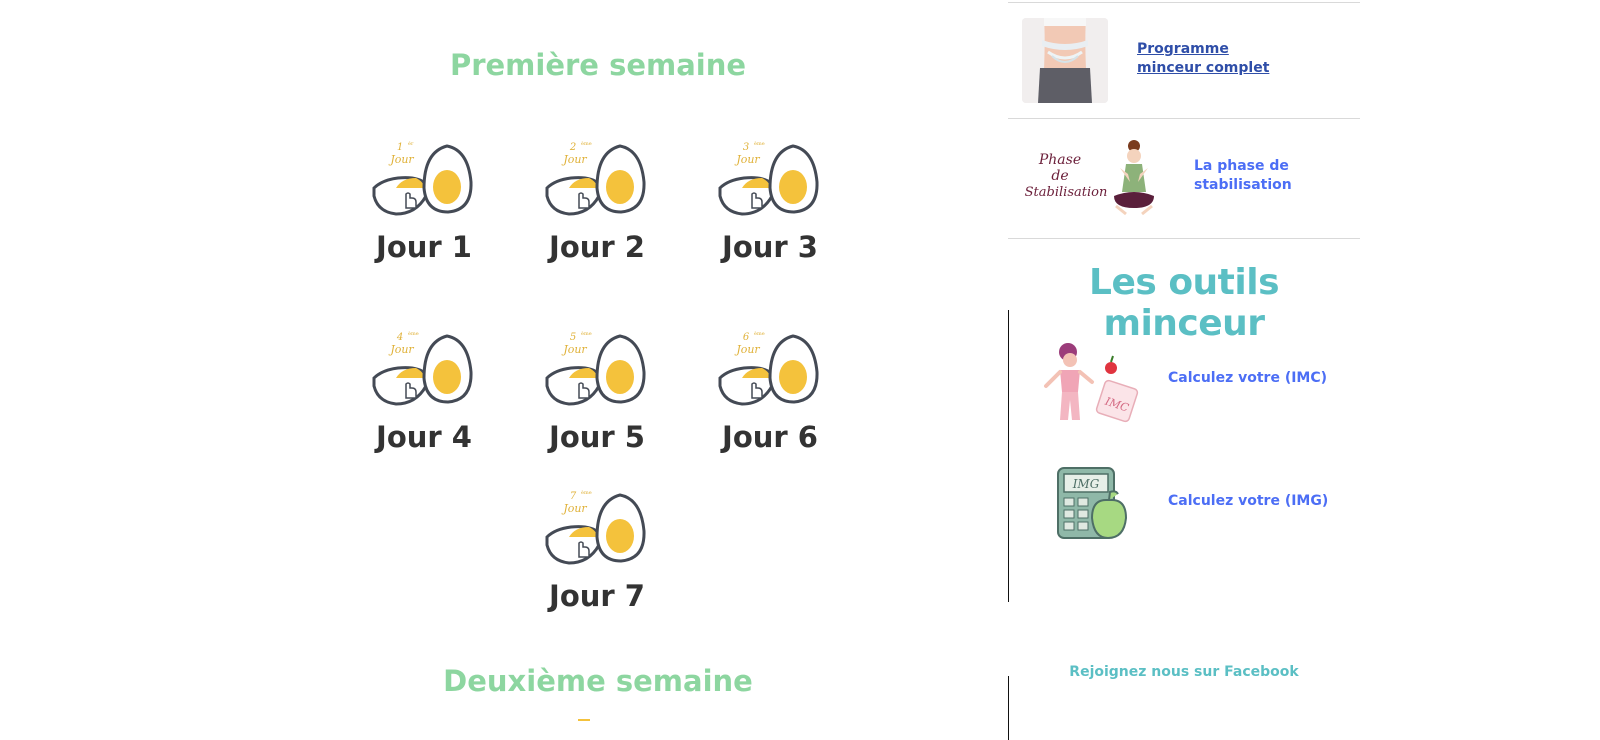 The image size is (1600, 740). Describe the element at coordinates (770, 437) in the screenshot. I see `day-label: Jour 6` at that location.